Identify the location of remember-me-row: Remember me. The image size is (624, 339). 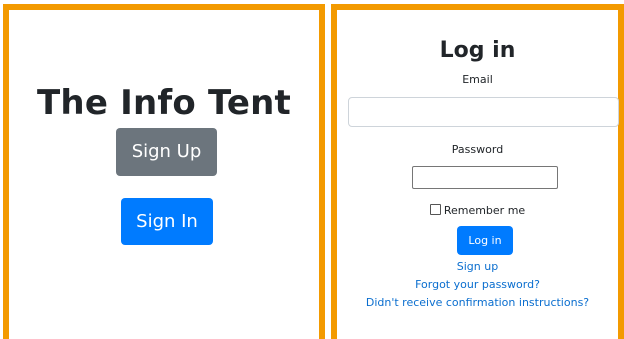
(477, 210).